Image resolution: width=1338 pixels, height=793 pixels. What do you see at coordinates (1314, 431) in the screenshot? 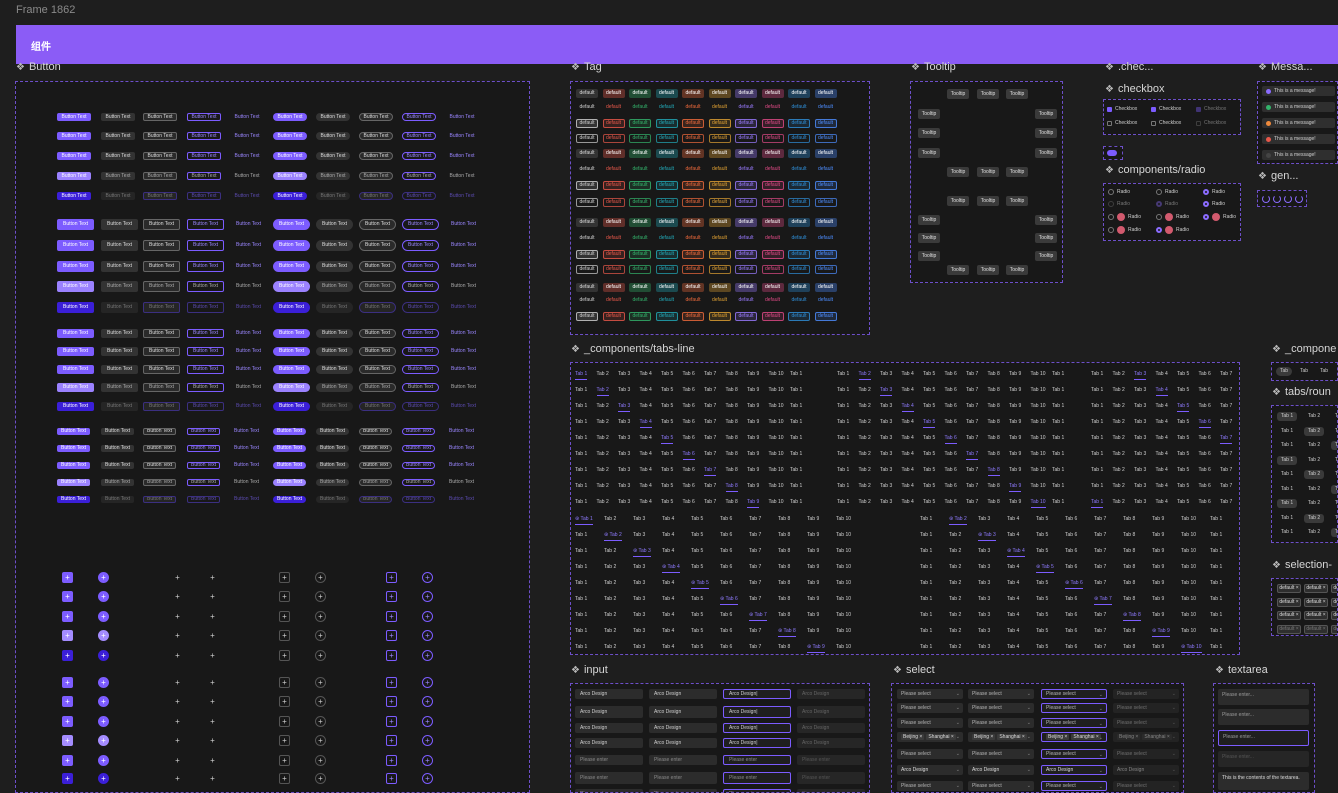
I see `round-tab: Tab 2` at bounding box center [1314, 431].